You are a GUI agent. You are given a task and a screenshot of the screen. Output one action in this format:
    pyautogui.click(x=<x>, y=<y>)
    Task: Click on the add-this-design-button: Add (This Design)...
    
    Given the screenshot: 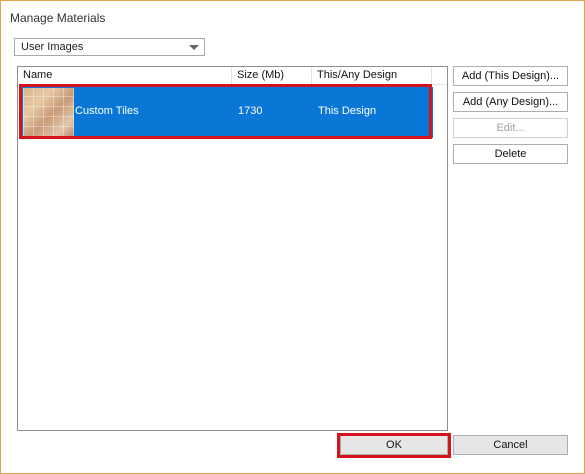 What is the action you would take?
    pyautogui.click(x=510, y=76)
    